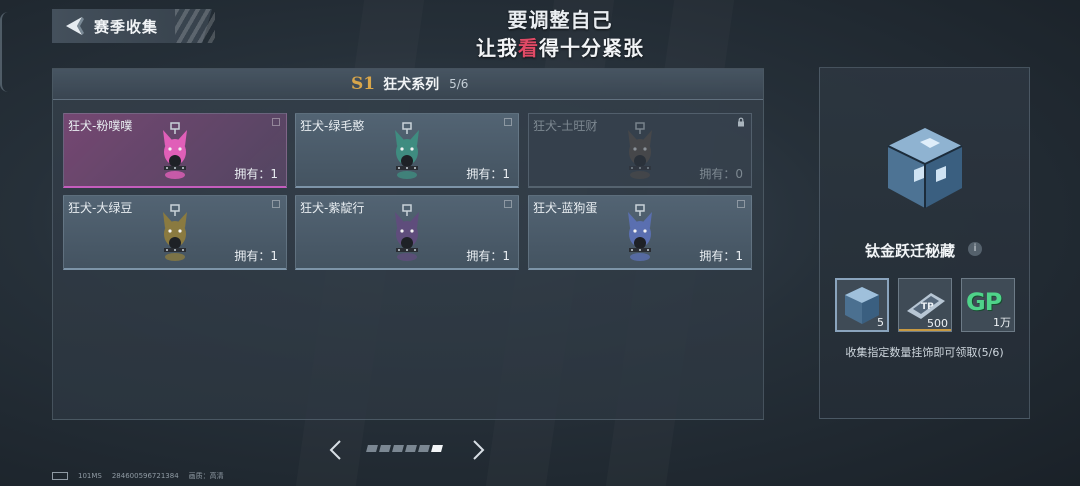  What do you see at coordinates (560, 20) in the screenshot?
I see `video-subtitle-line1: 要调整自己` at bounding box center [560, 20].